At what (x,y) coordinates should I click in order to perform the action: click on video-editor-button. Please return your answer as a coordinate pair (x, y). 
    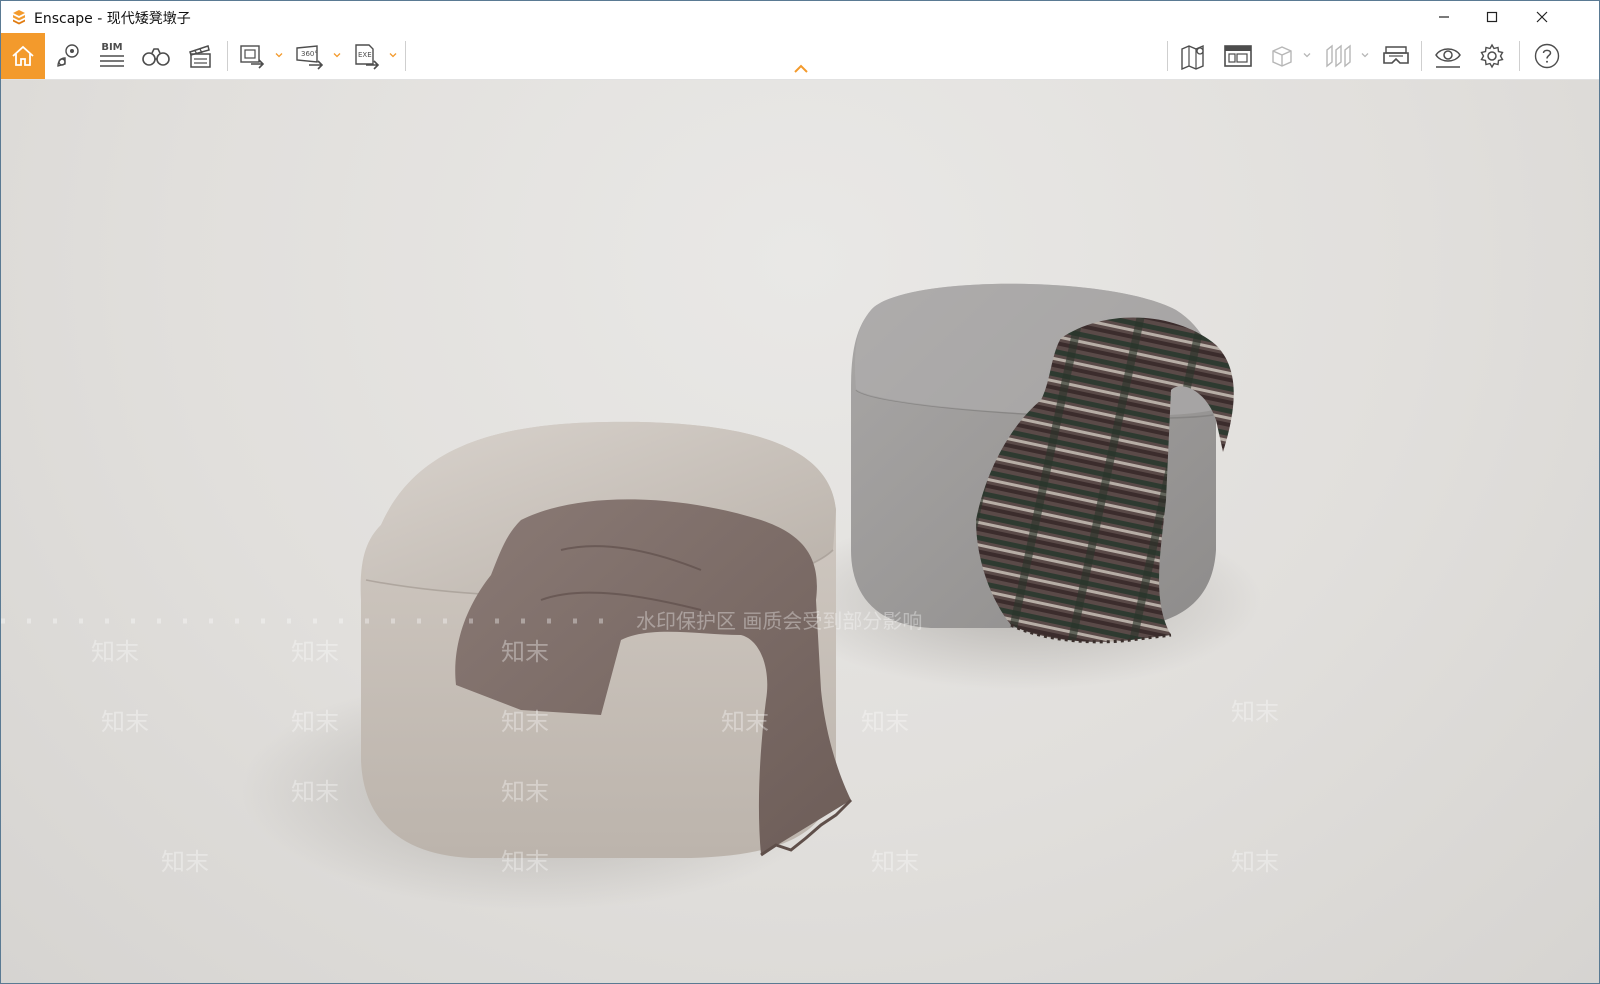
    Looking at the image, I should click on (200, 56).